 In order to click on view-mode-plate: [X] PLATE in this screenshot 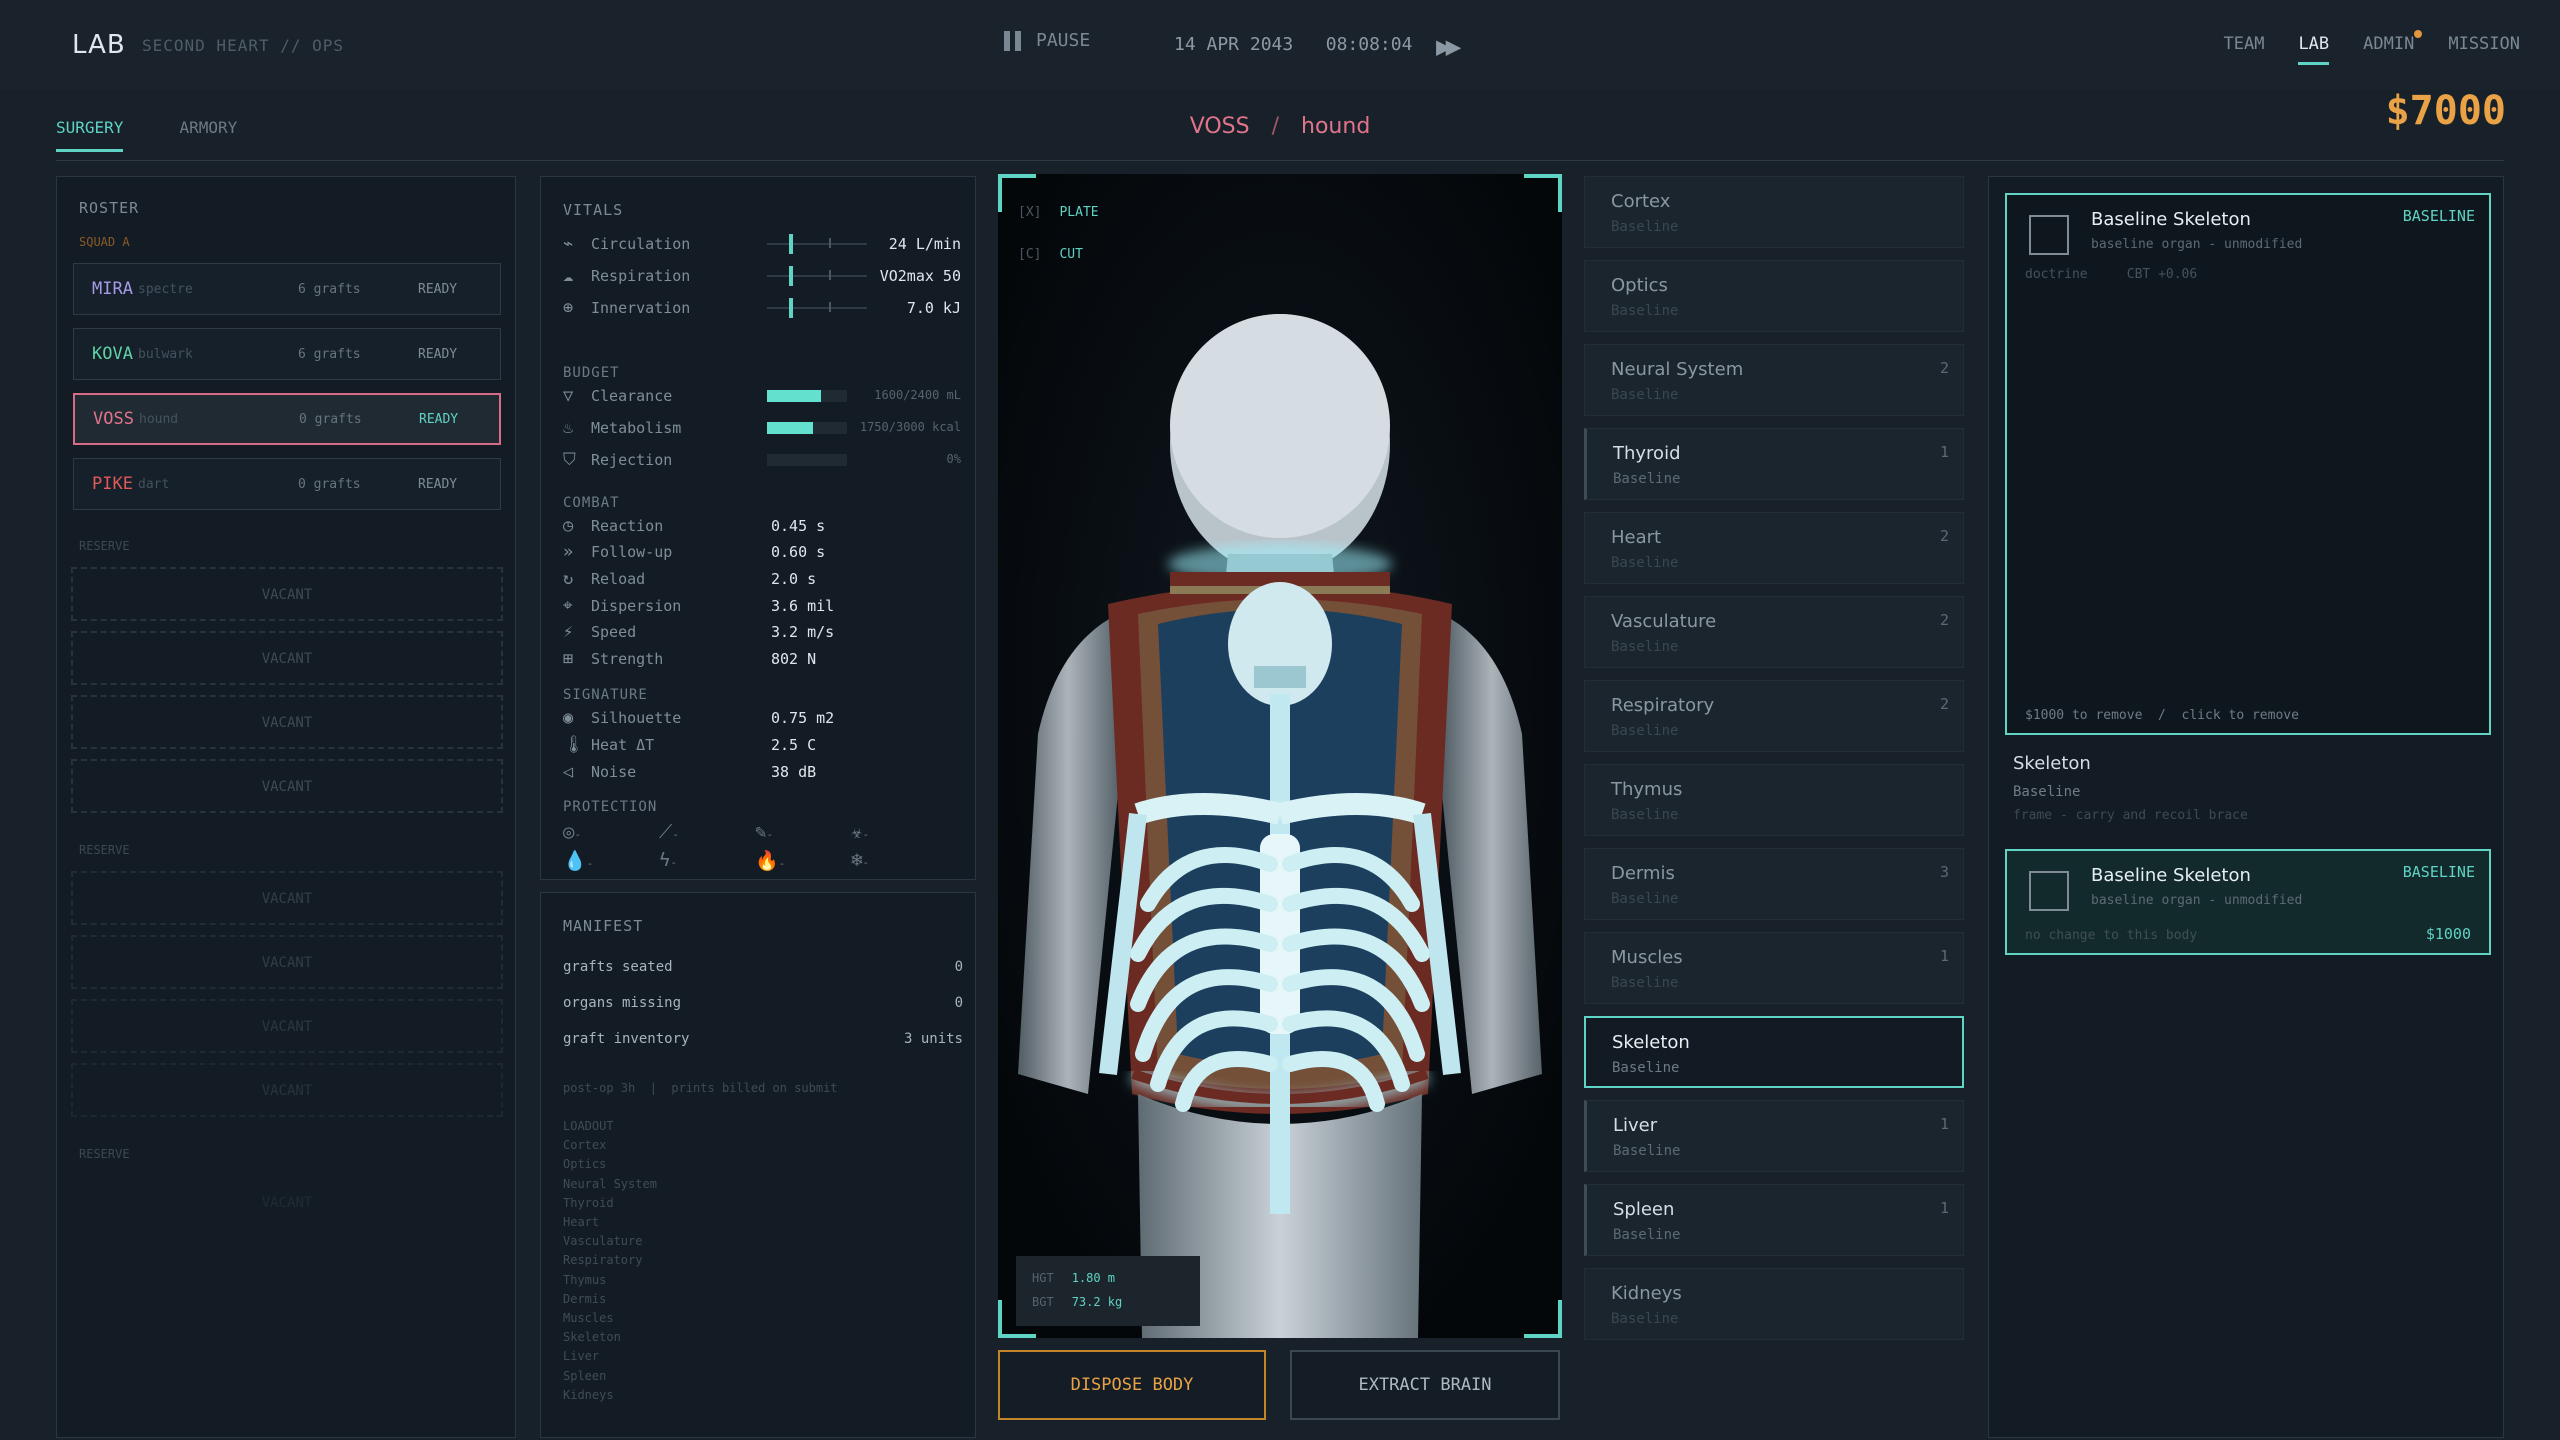, I will do `click(1058, 213)`.